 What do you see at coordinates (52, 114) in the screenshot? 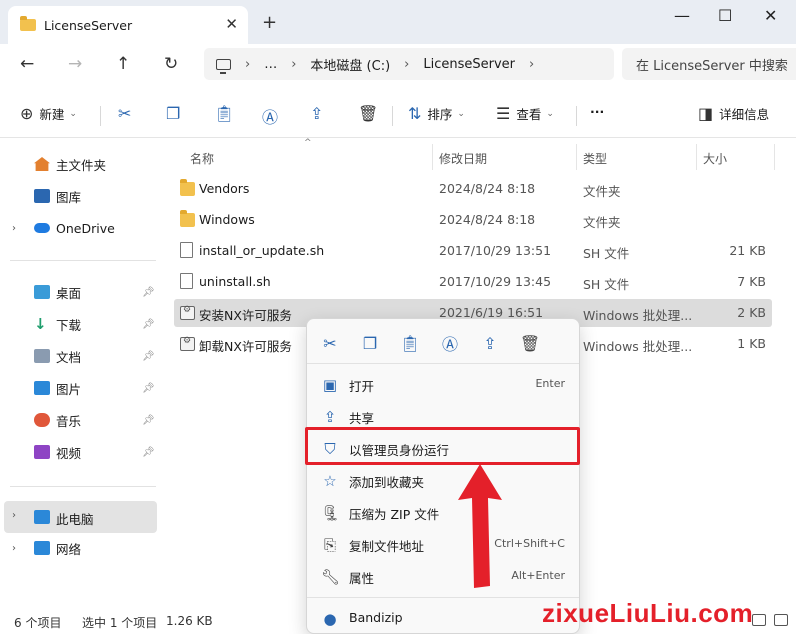
I see `new-label: 新建` at bounding box center [52, 114].